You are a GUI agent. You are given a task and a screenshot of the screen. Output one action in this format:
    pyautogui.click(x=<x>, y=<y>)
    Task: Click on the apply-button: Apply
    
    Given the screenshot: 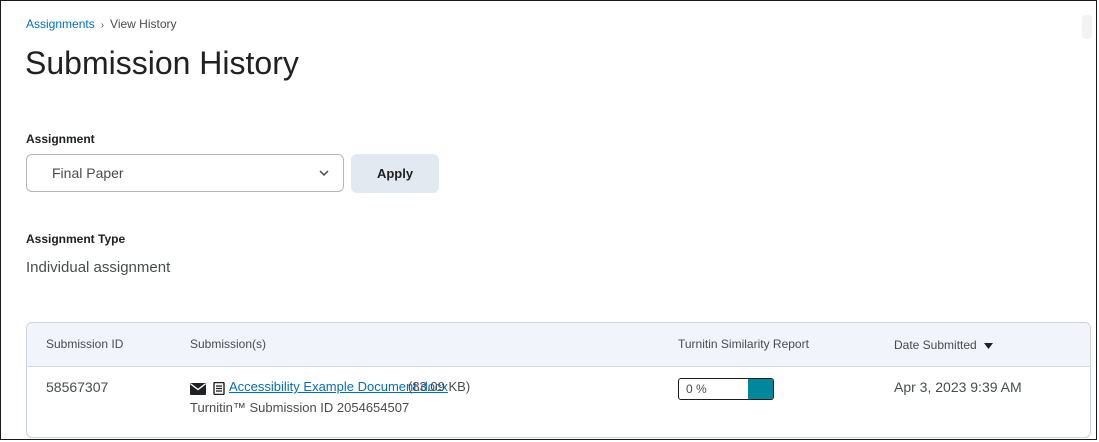 What is the action you would take?
    pyautogui.click(x=395, y=173)
    